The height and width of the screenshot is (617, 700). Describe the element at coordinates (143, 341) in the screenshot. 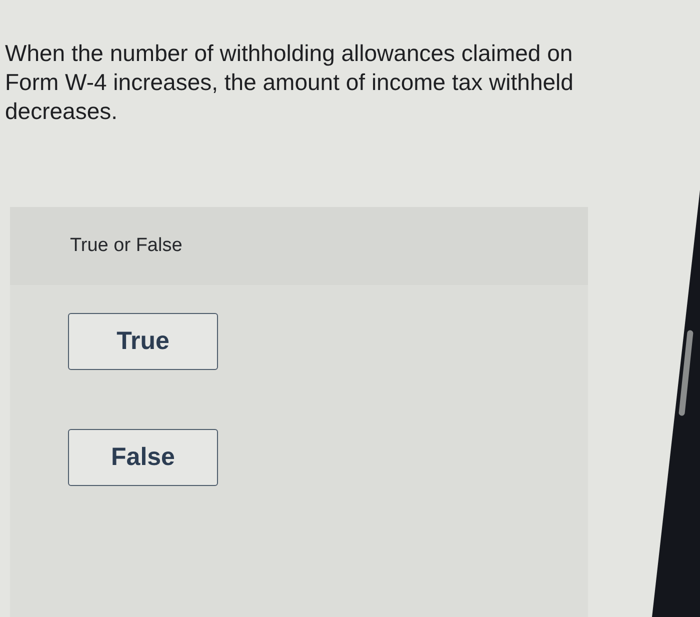

I see `answer-option-button: True` at that location.